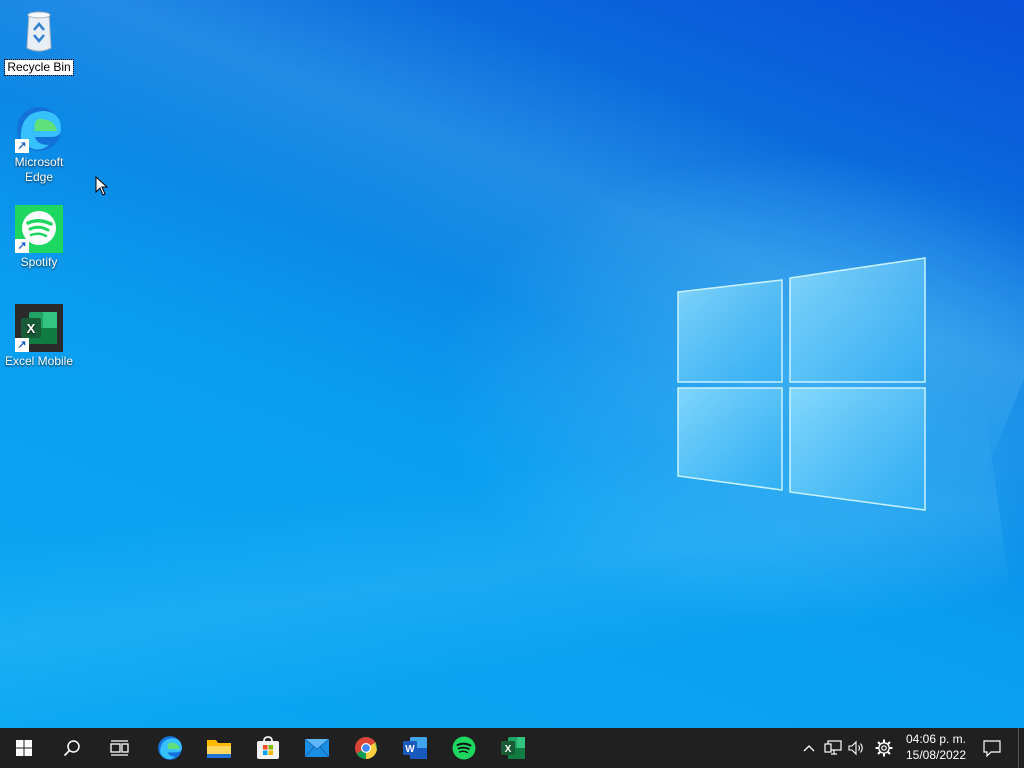 The width and height of the screenshot is (1024, 768). I want to click on desktop-icon-label: Recycle Bin, so click(39, 67).